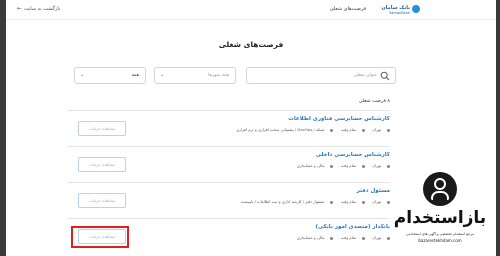 This screenshot has width=500, height=256. Describe the element at coordinates (195, 75) in the screenshot. I see `city-select: همه شهرها ⌄` at that location.